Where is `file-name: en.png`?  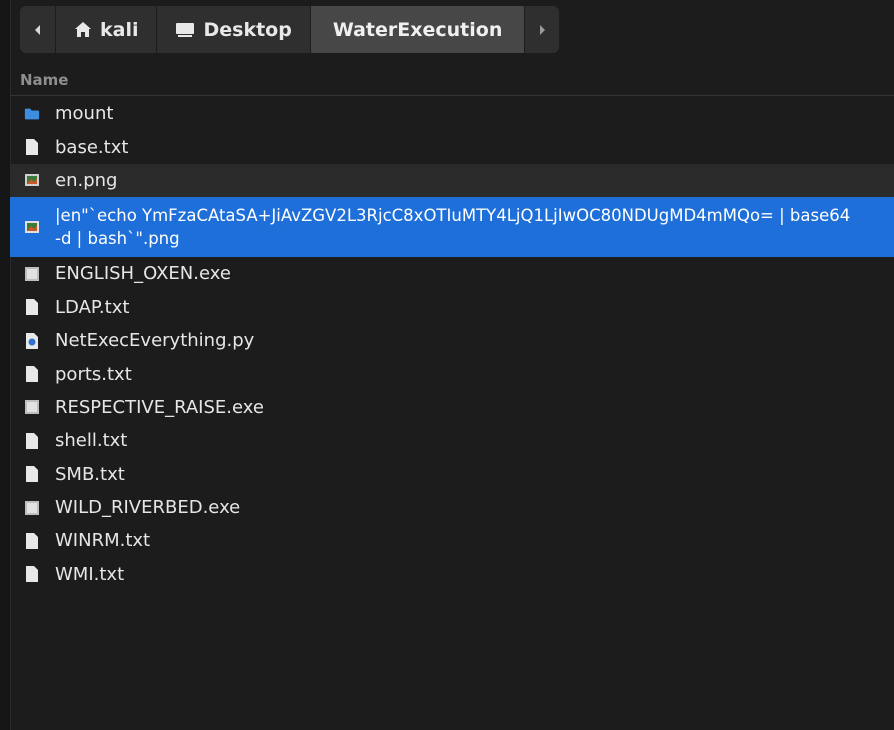
file-name: en.png is located at coordinates (86, 180).